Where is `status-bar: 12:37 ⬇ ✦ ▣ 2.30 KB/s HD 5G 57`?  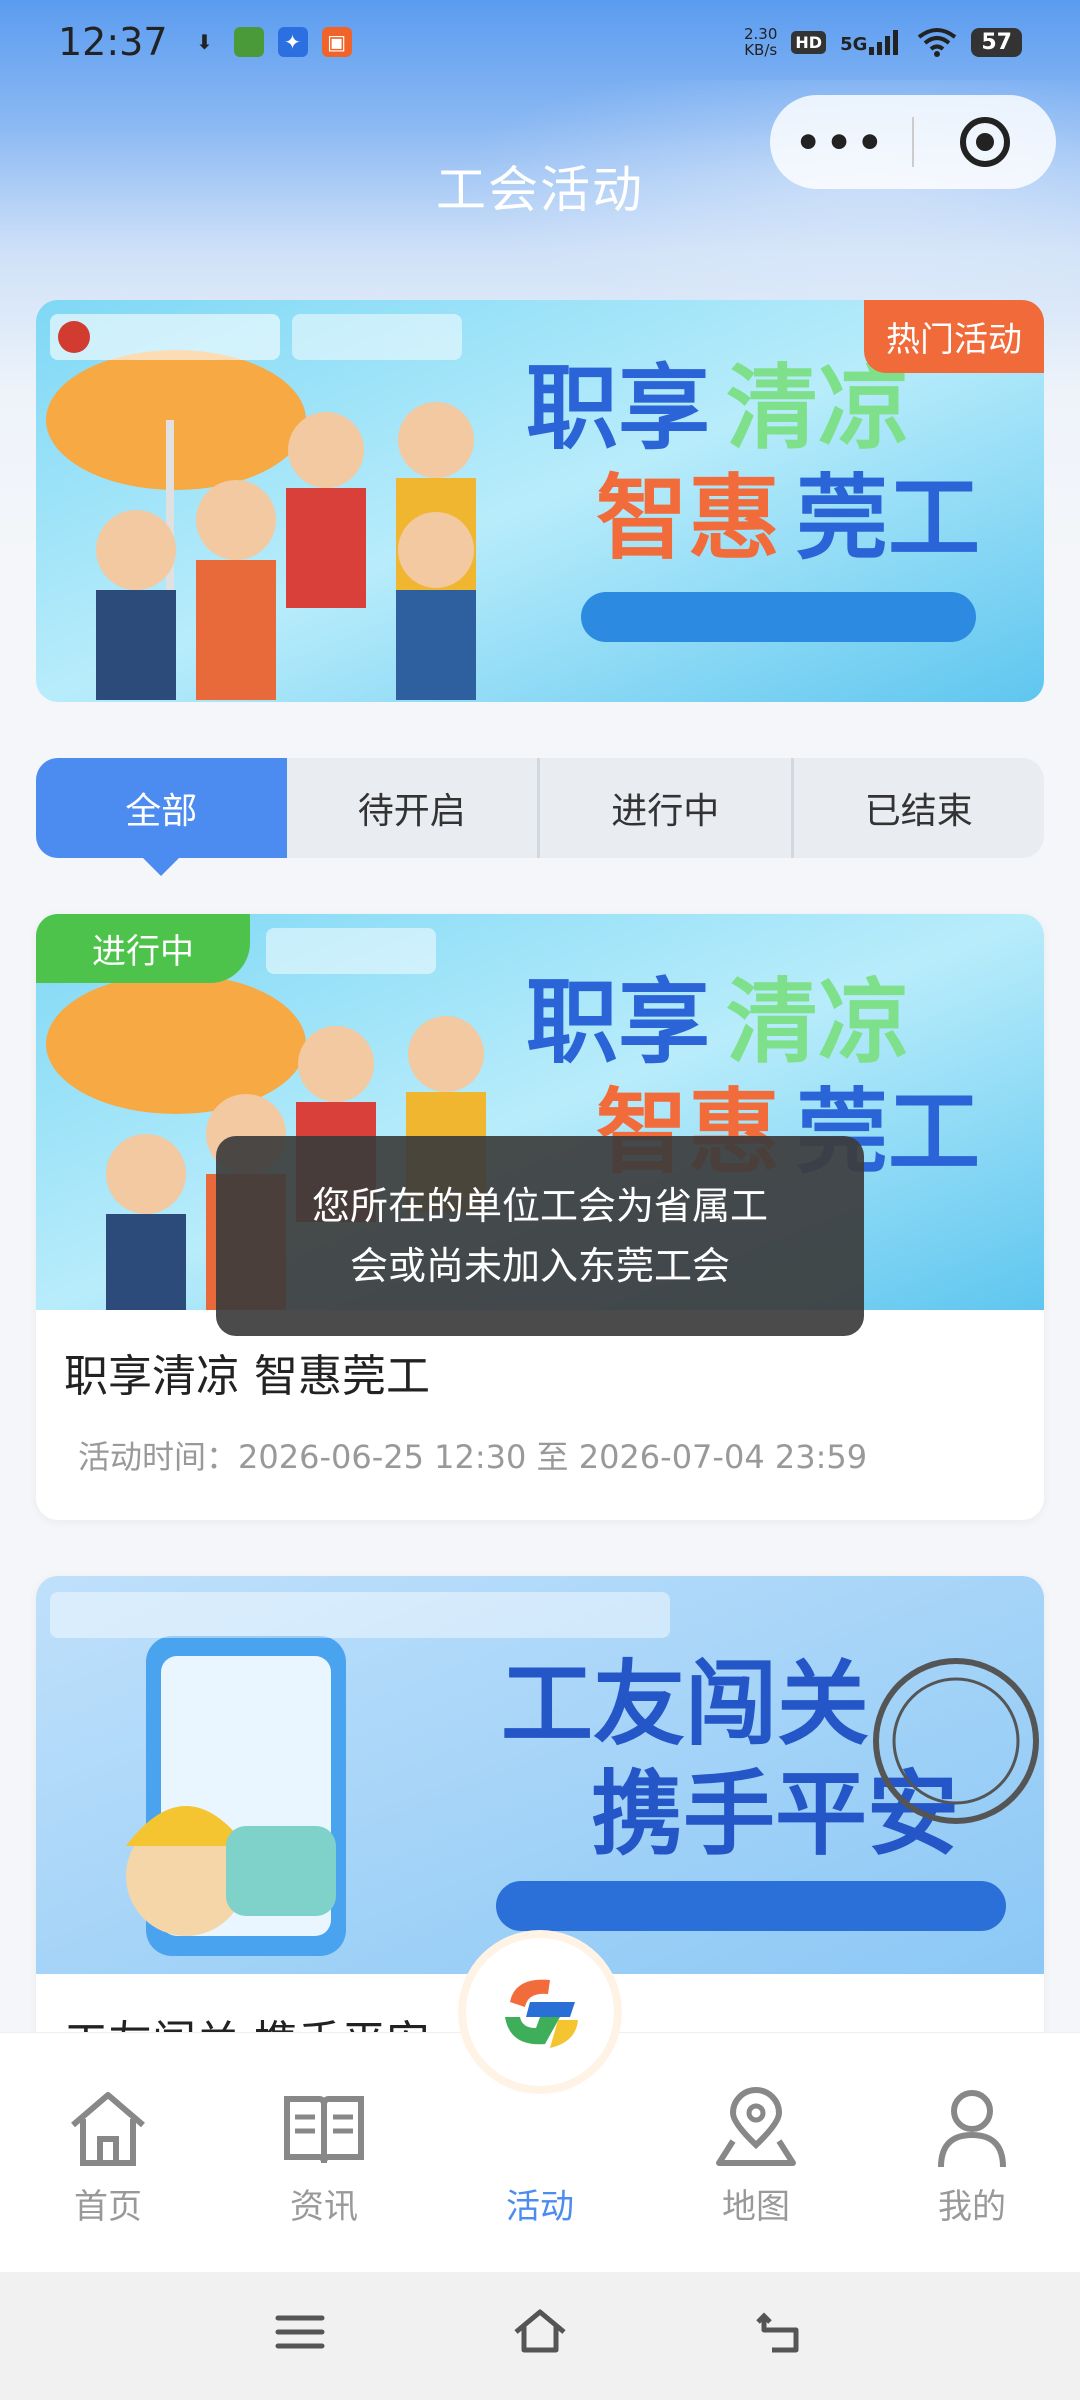 status-bar: 12:37 ⬇ ✦ ▣ 2.30 KB/s HD 5G 57 is located at coordinates (540, 42).